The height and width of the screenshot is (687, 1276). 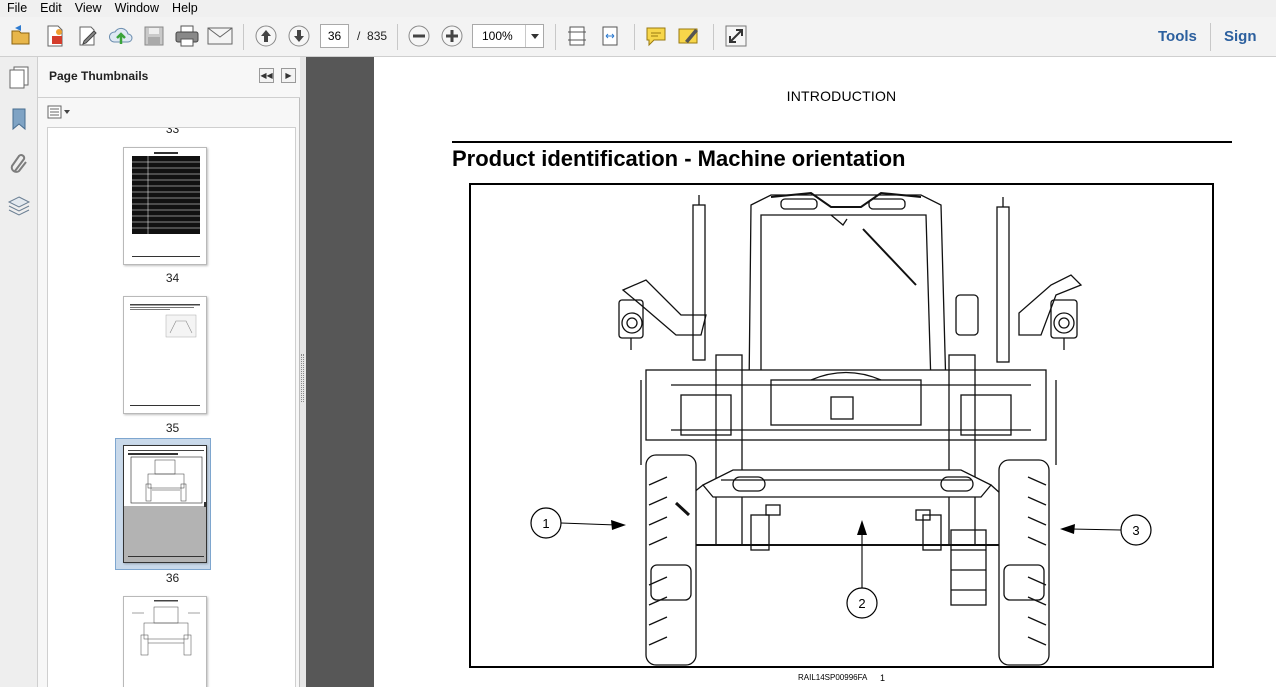 What do you see at coordinates (841, 96) in the screenshot?
I see `section-header: INTRODUCTION` at bounding box center [841, 96].